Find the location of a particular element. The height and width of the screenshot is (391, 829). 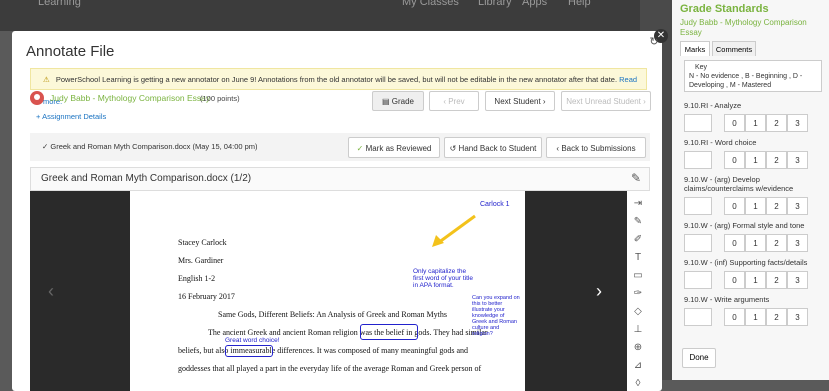

stamp-icon: ⊥ is located at coordinates (638, 330).